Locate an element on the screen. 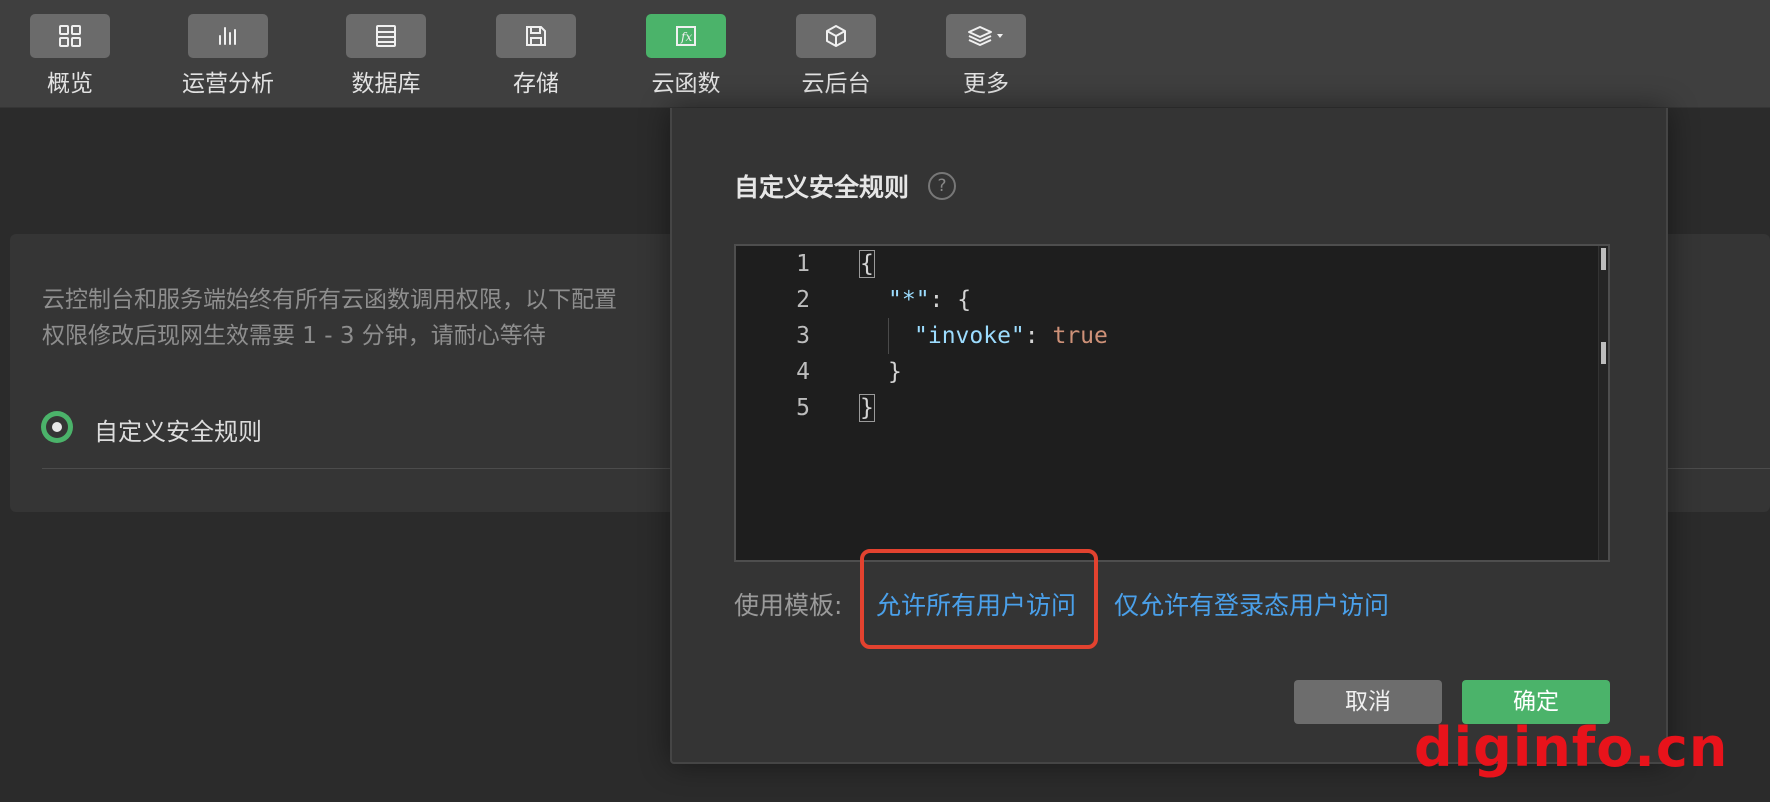 This screenshot has height=802, width=1770. help-icon: ? is located at coordinates (942, 186).